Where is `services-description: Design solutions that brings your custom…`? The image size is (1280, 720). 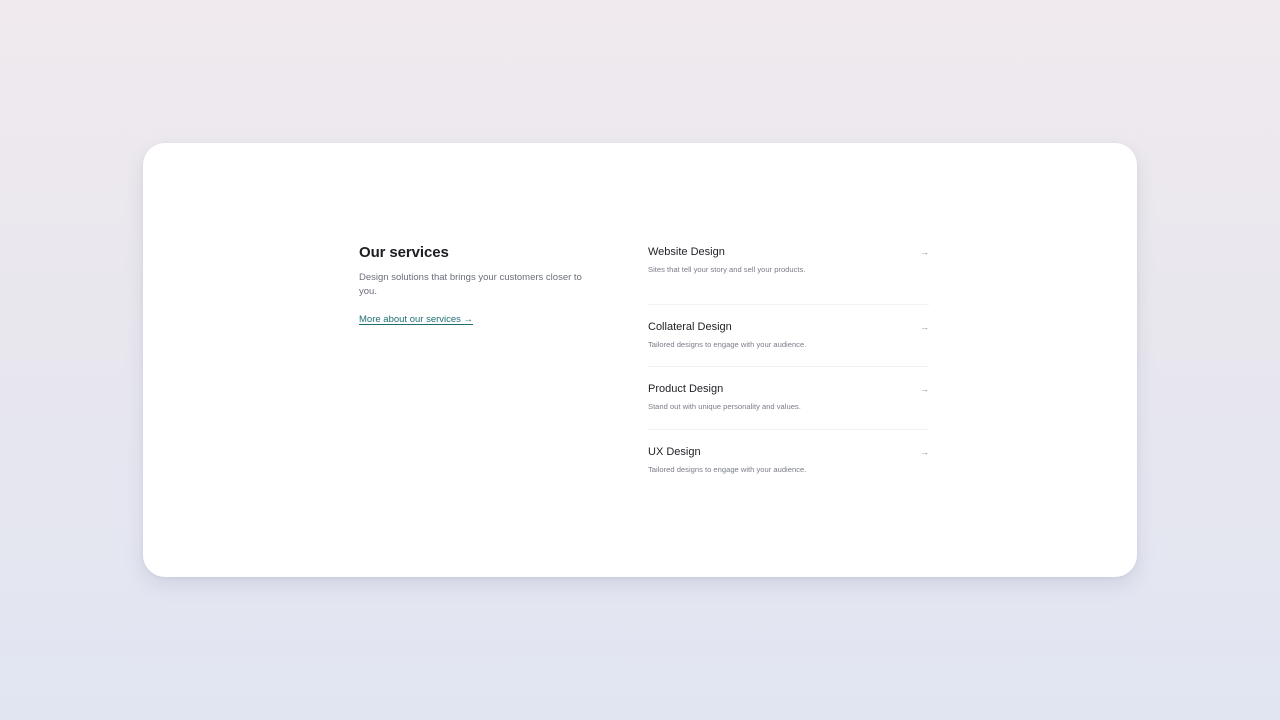 services-description: Design solutions that brings your custom… is located at coordinates (470, 284).